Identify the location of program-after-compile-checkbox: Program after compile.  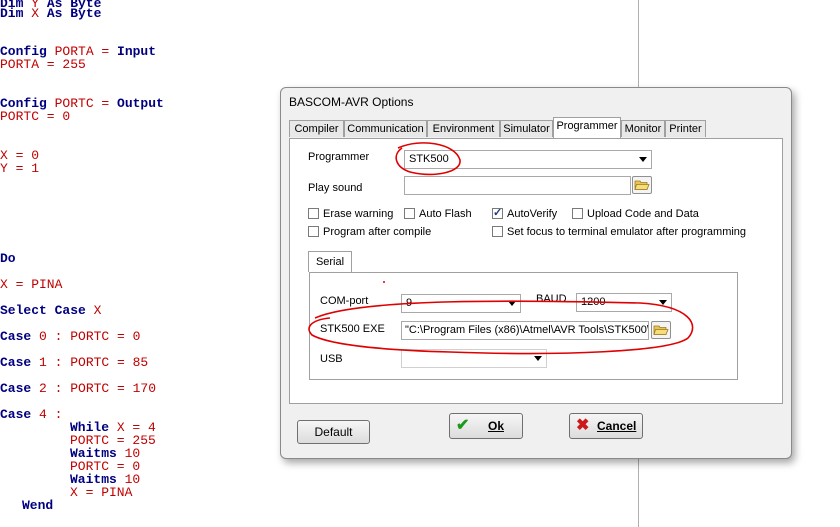
(369, 233).